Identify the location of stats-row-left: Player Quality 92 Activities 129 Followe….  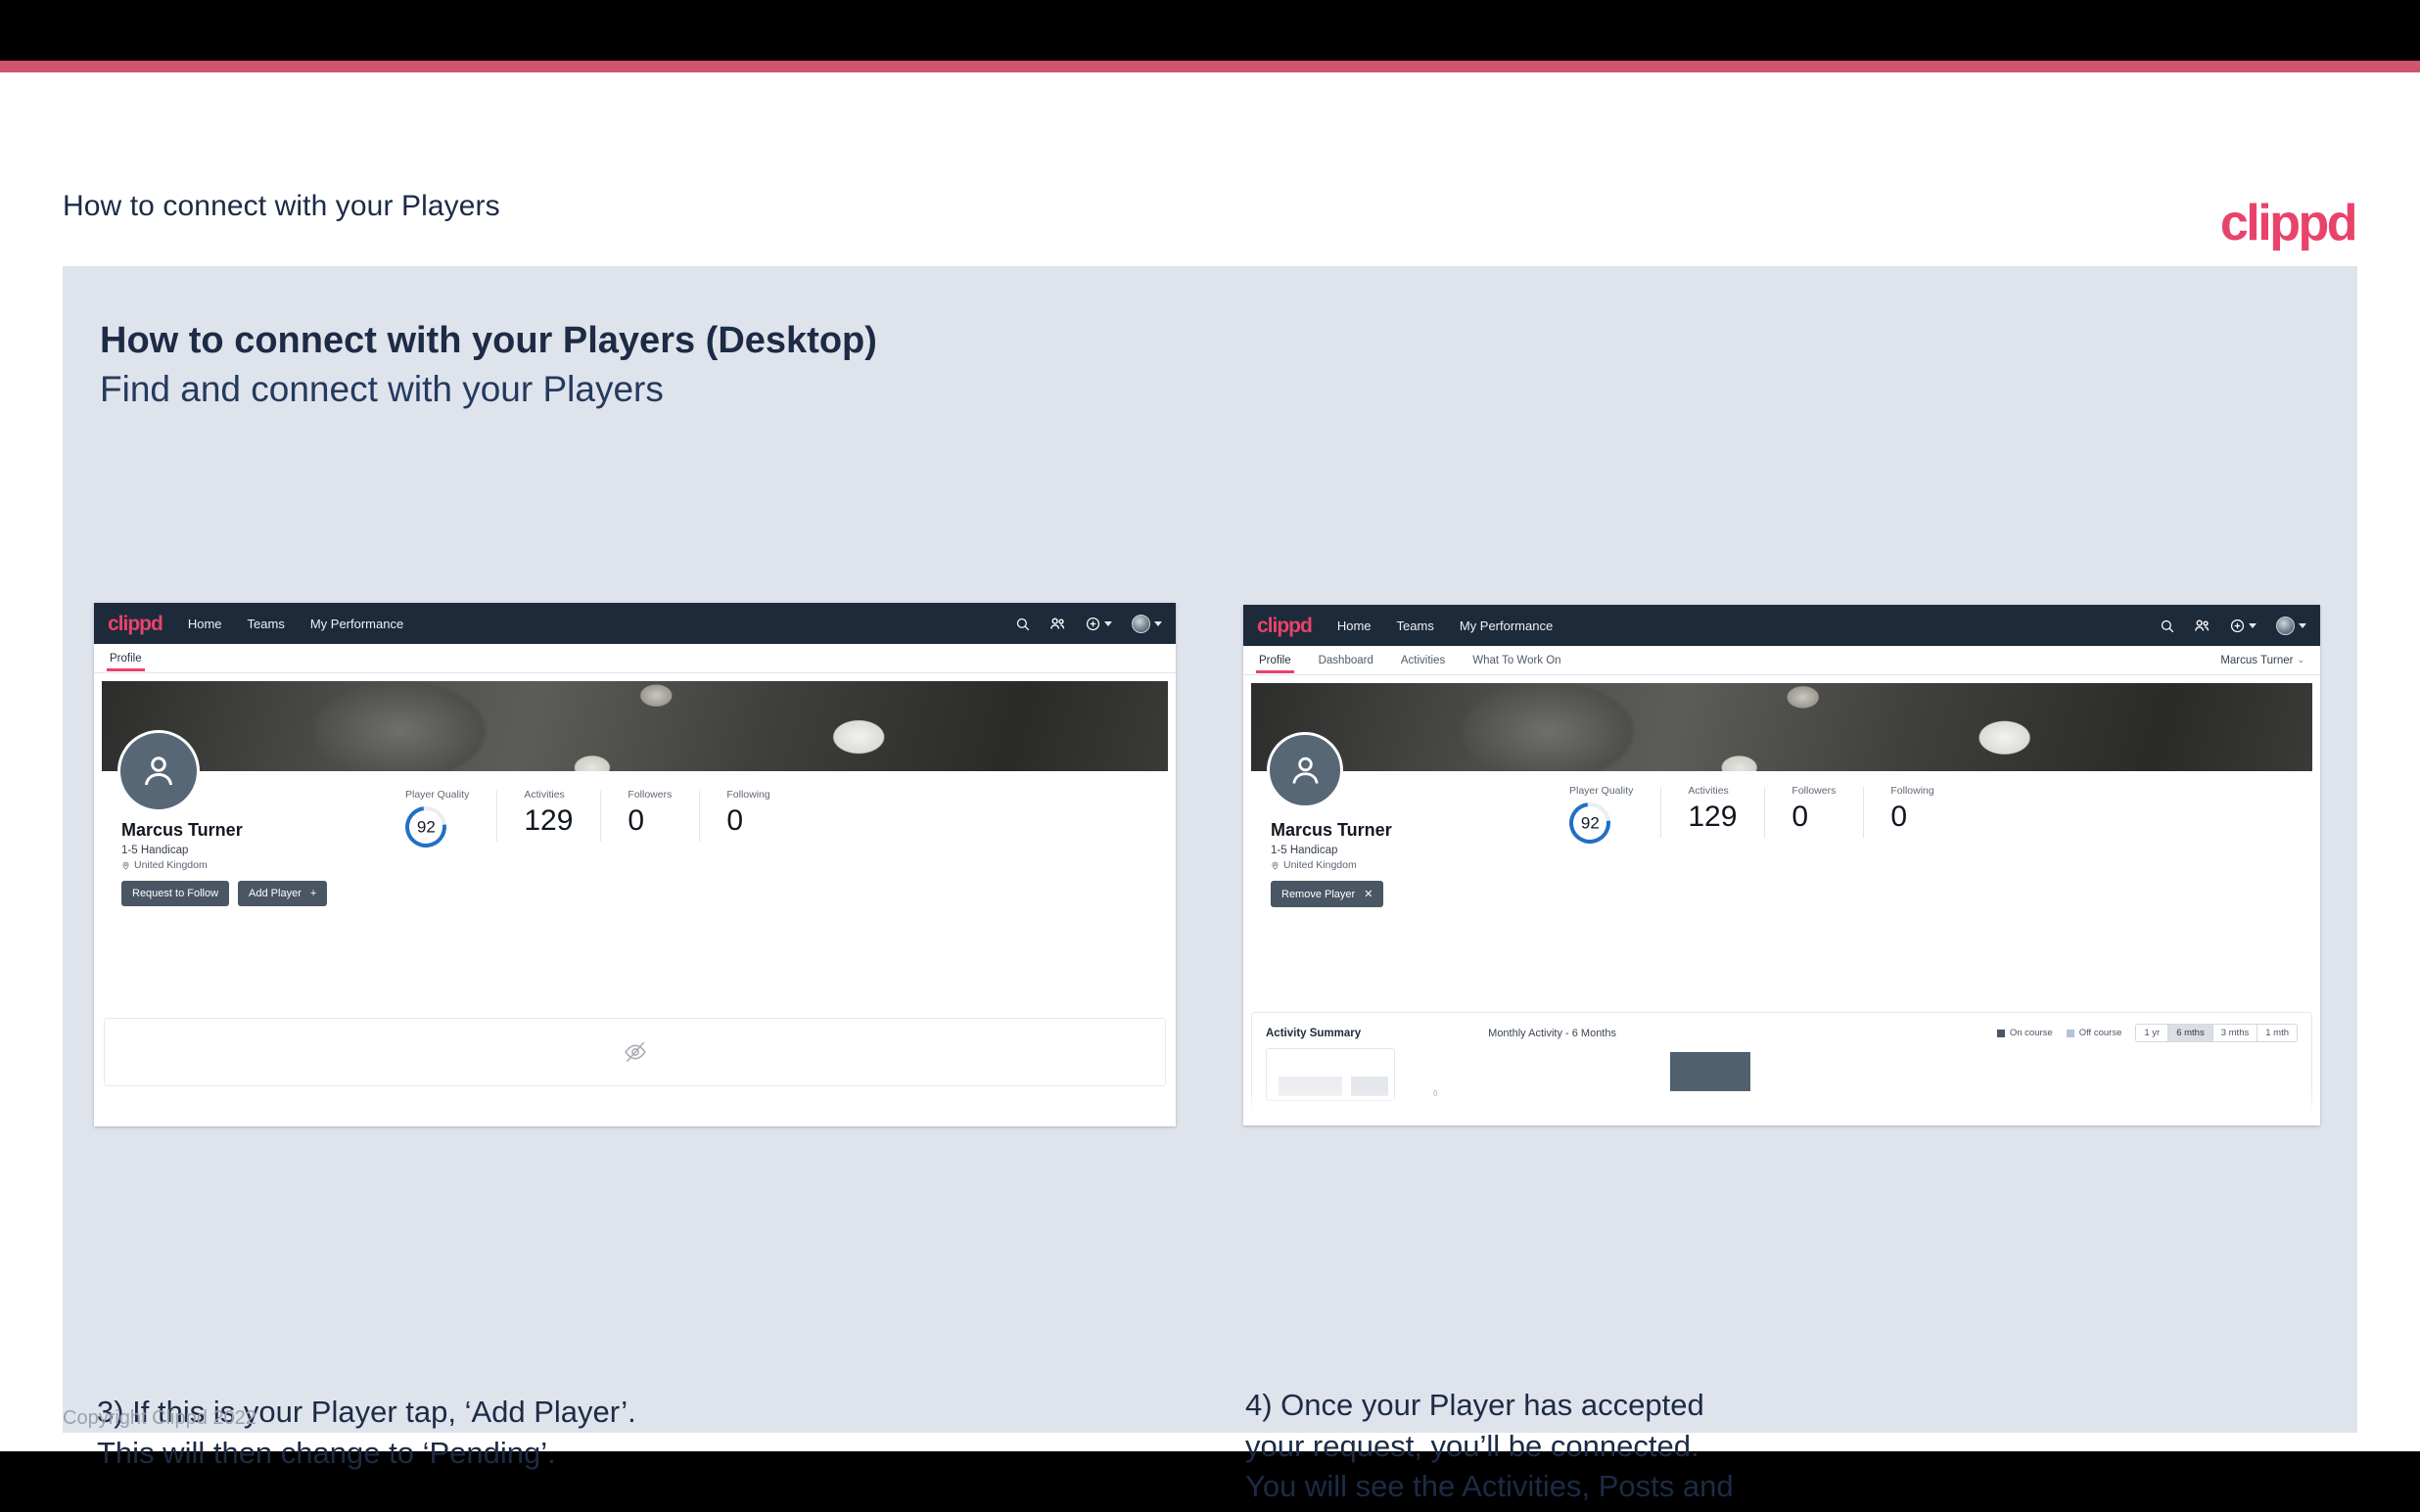
(773, 822).